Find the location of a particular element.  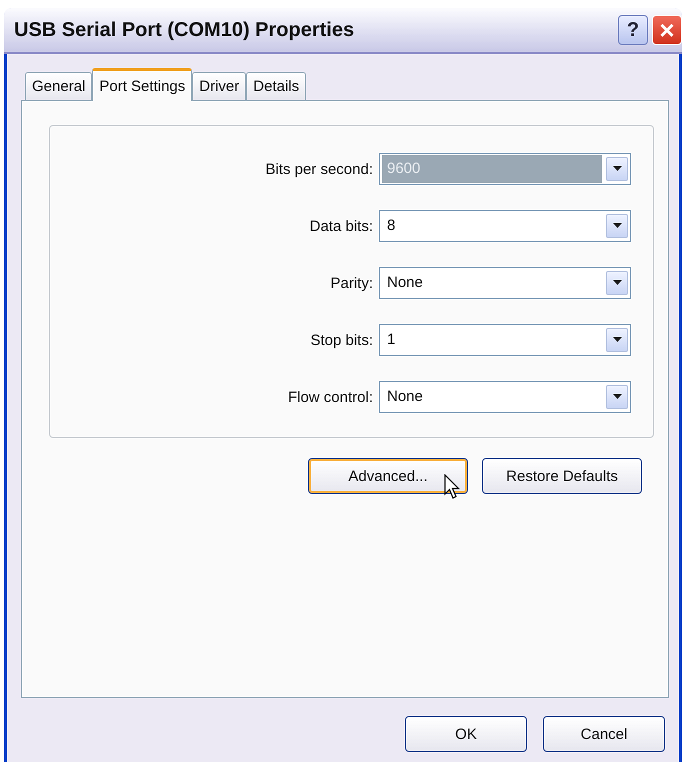

help-button: ? is located at coordinates (633, 30).